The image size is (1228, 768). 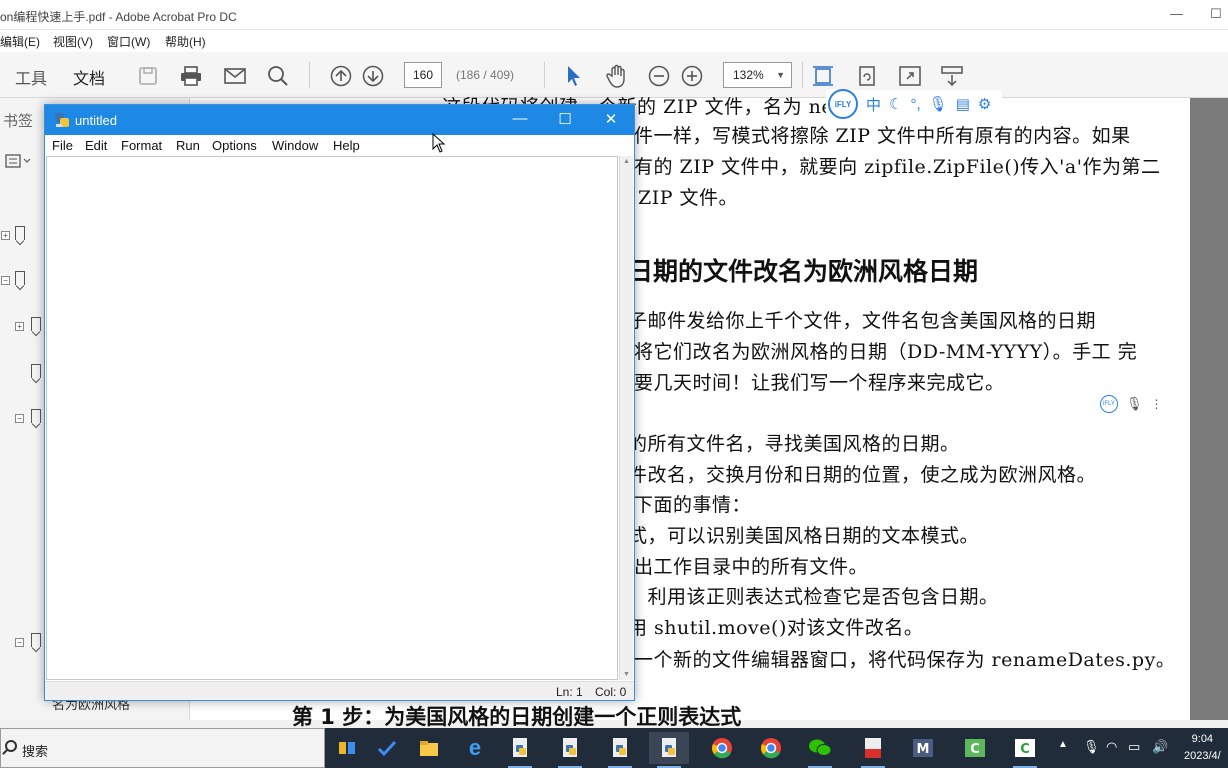 I want to click on full-screen-icon, so click(x=910, y=76).